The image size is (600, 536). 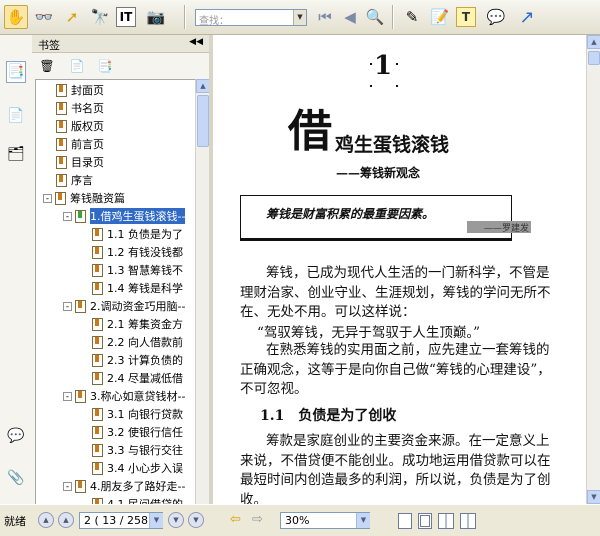 What do you see at coordinates (496, 17) in the screenshot?
I see `comment-icon: 💬` at bounding box center [496, 17].